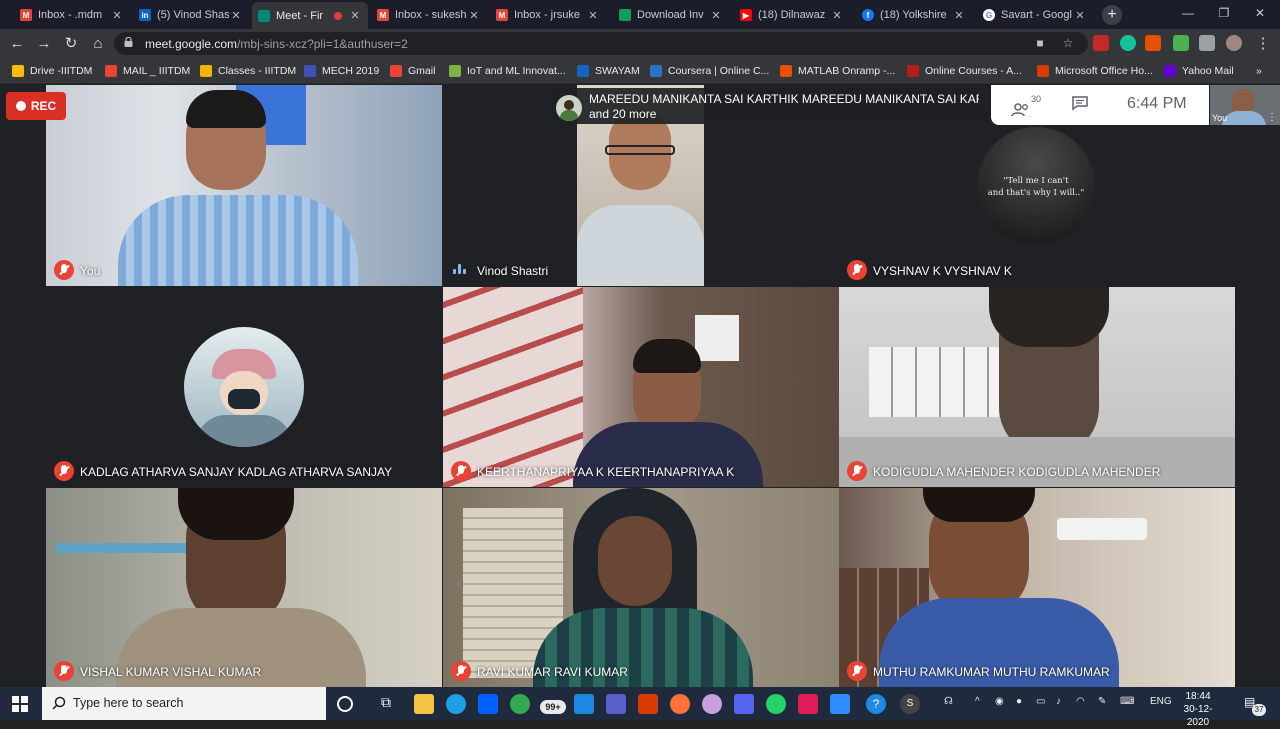  Describe the element at coordinates (191, 15) in the screenshot. I see `browser-tab: in (5) Vinod Shas ✕` at that location.